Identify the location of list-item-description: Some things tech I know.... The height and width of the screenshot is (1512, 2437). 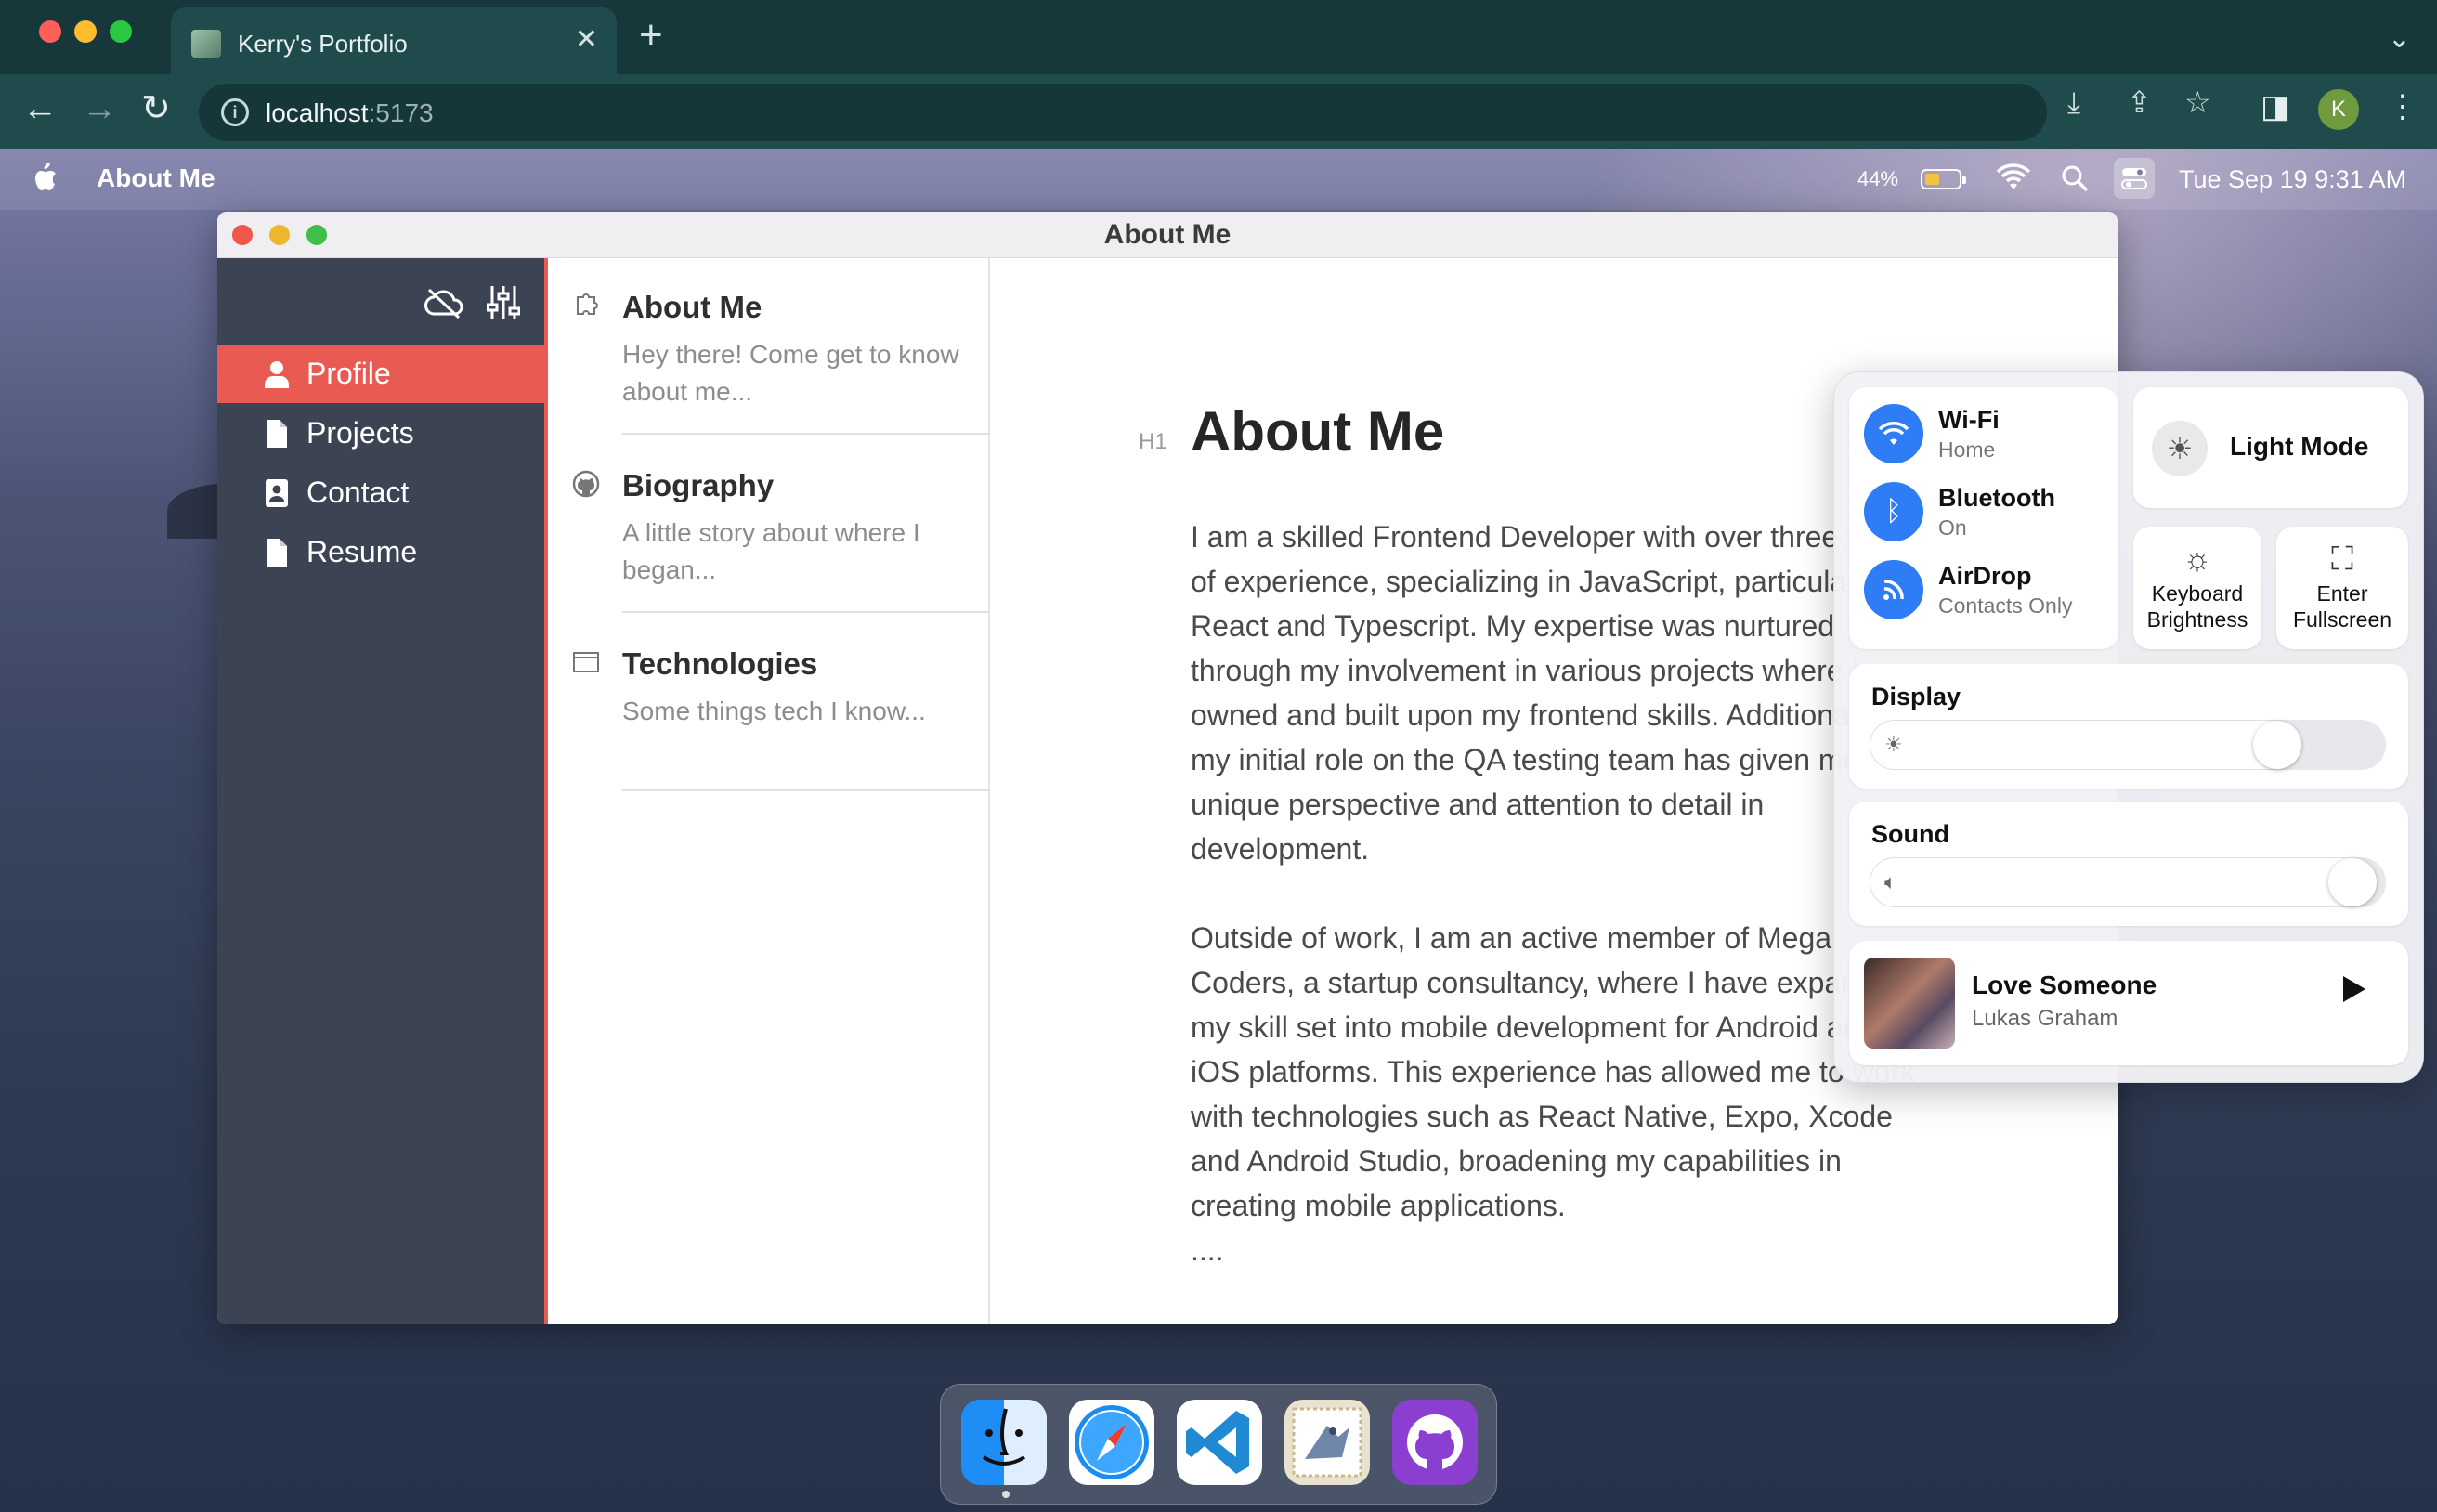
(774, 711).